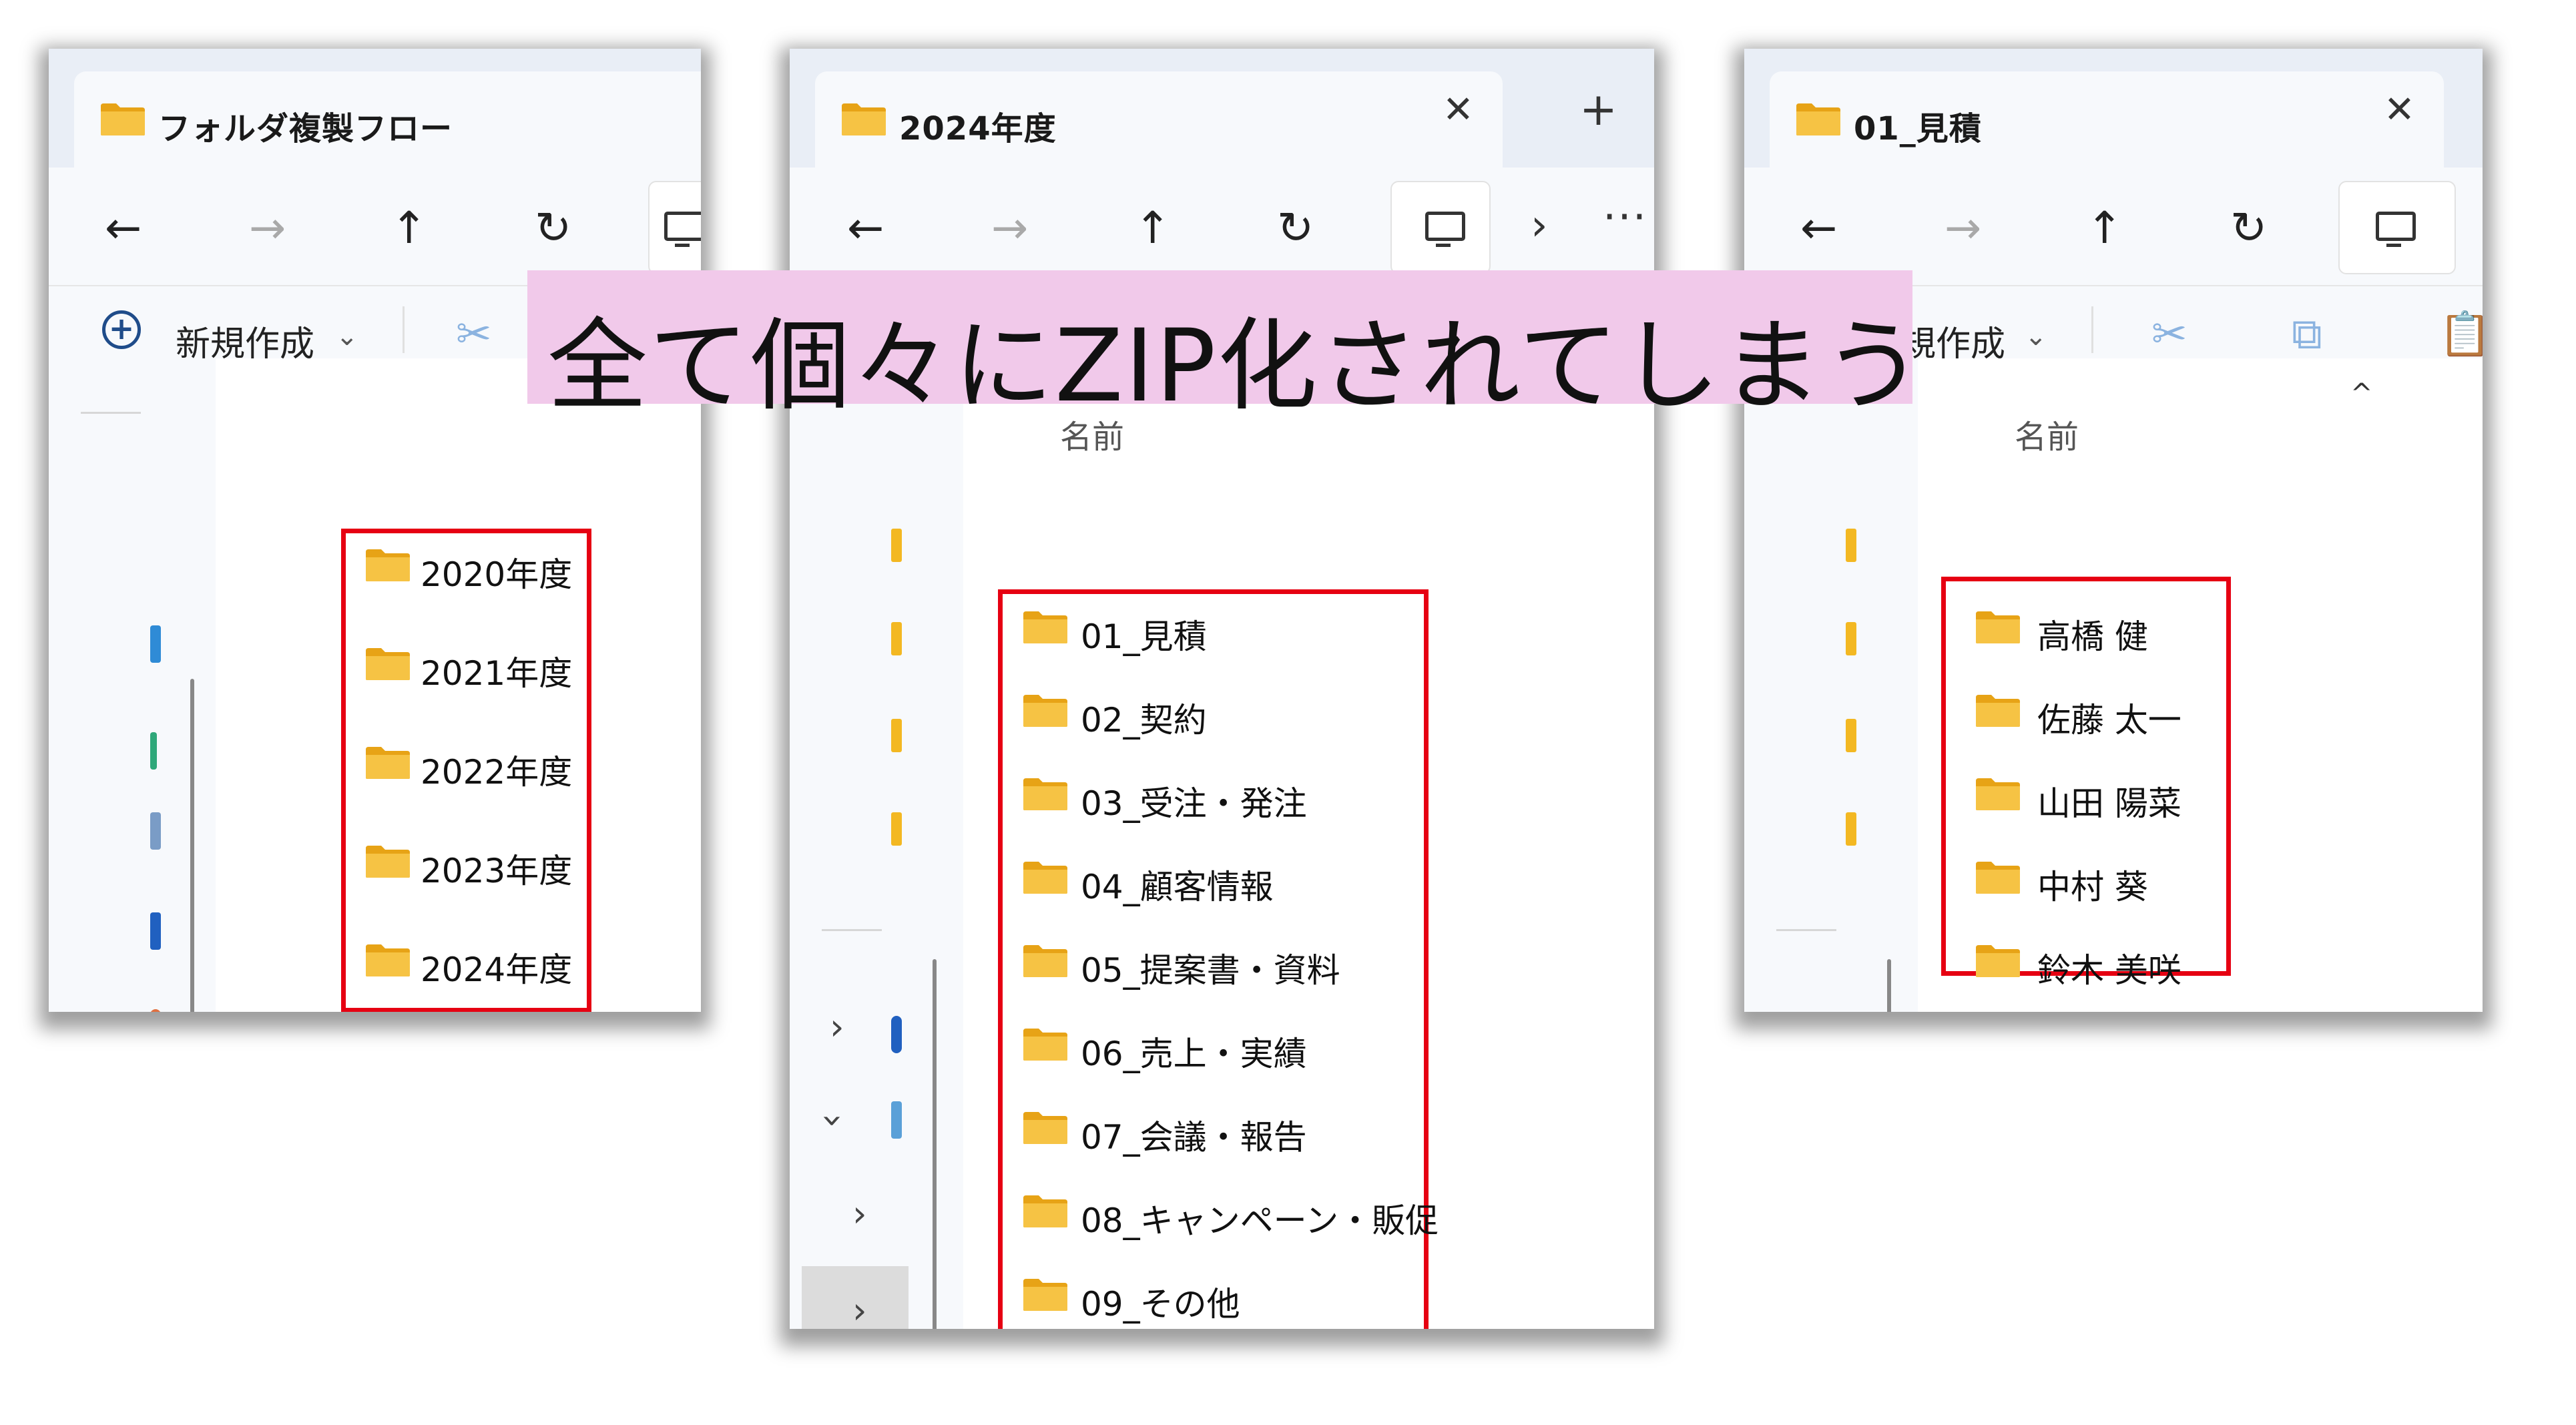  Describe the element at coordinates (121, 329) in the screenshot. I see `new-plus-icon: +` at that location.